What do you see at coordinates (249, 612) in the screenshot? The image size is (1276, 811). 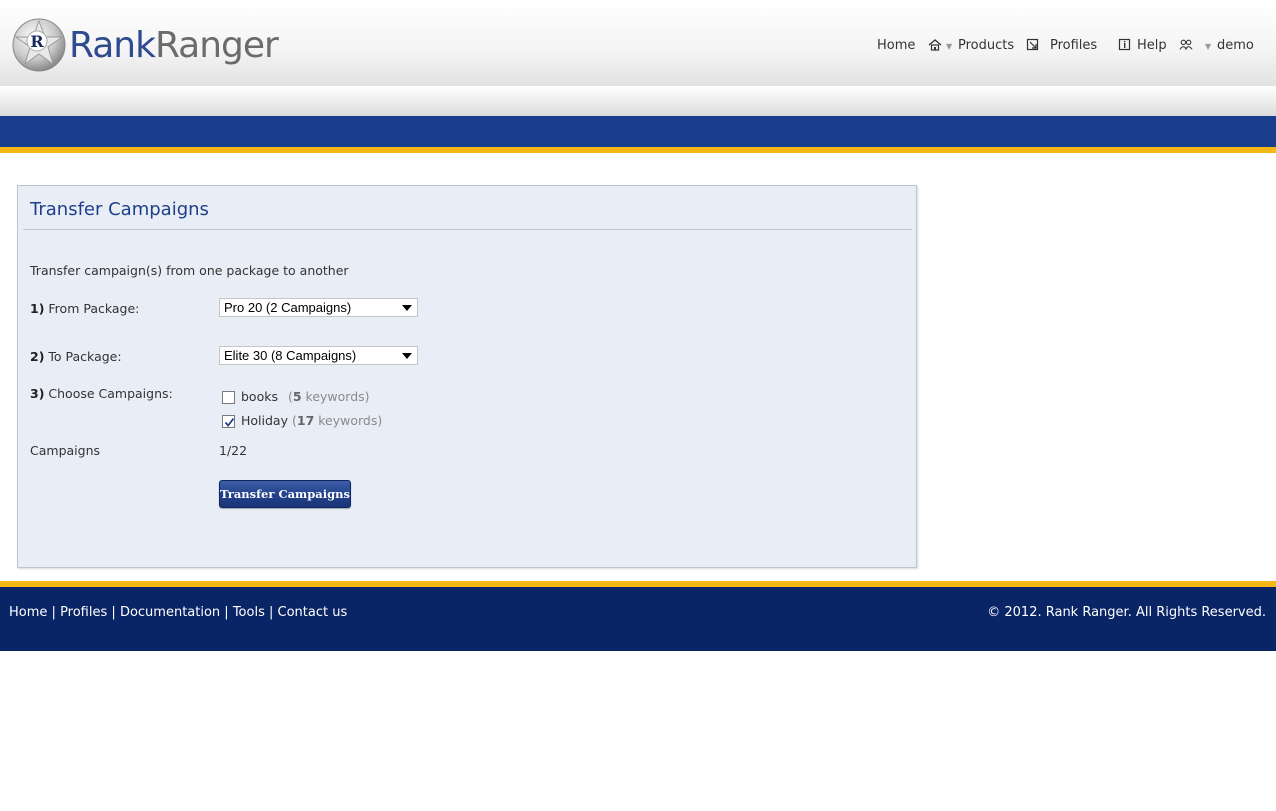 I see `footer-link-tools: Tools` at bounding box center [249, 612].